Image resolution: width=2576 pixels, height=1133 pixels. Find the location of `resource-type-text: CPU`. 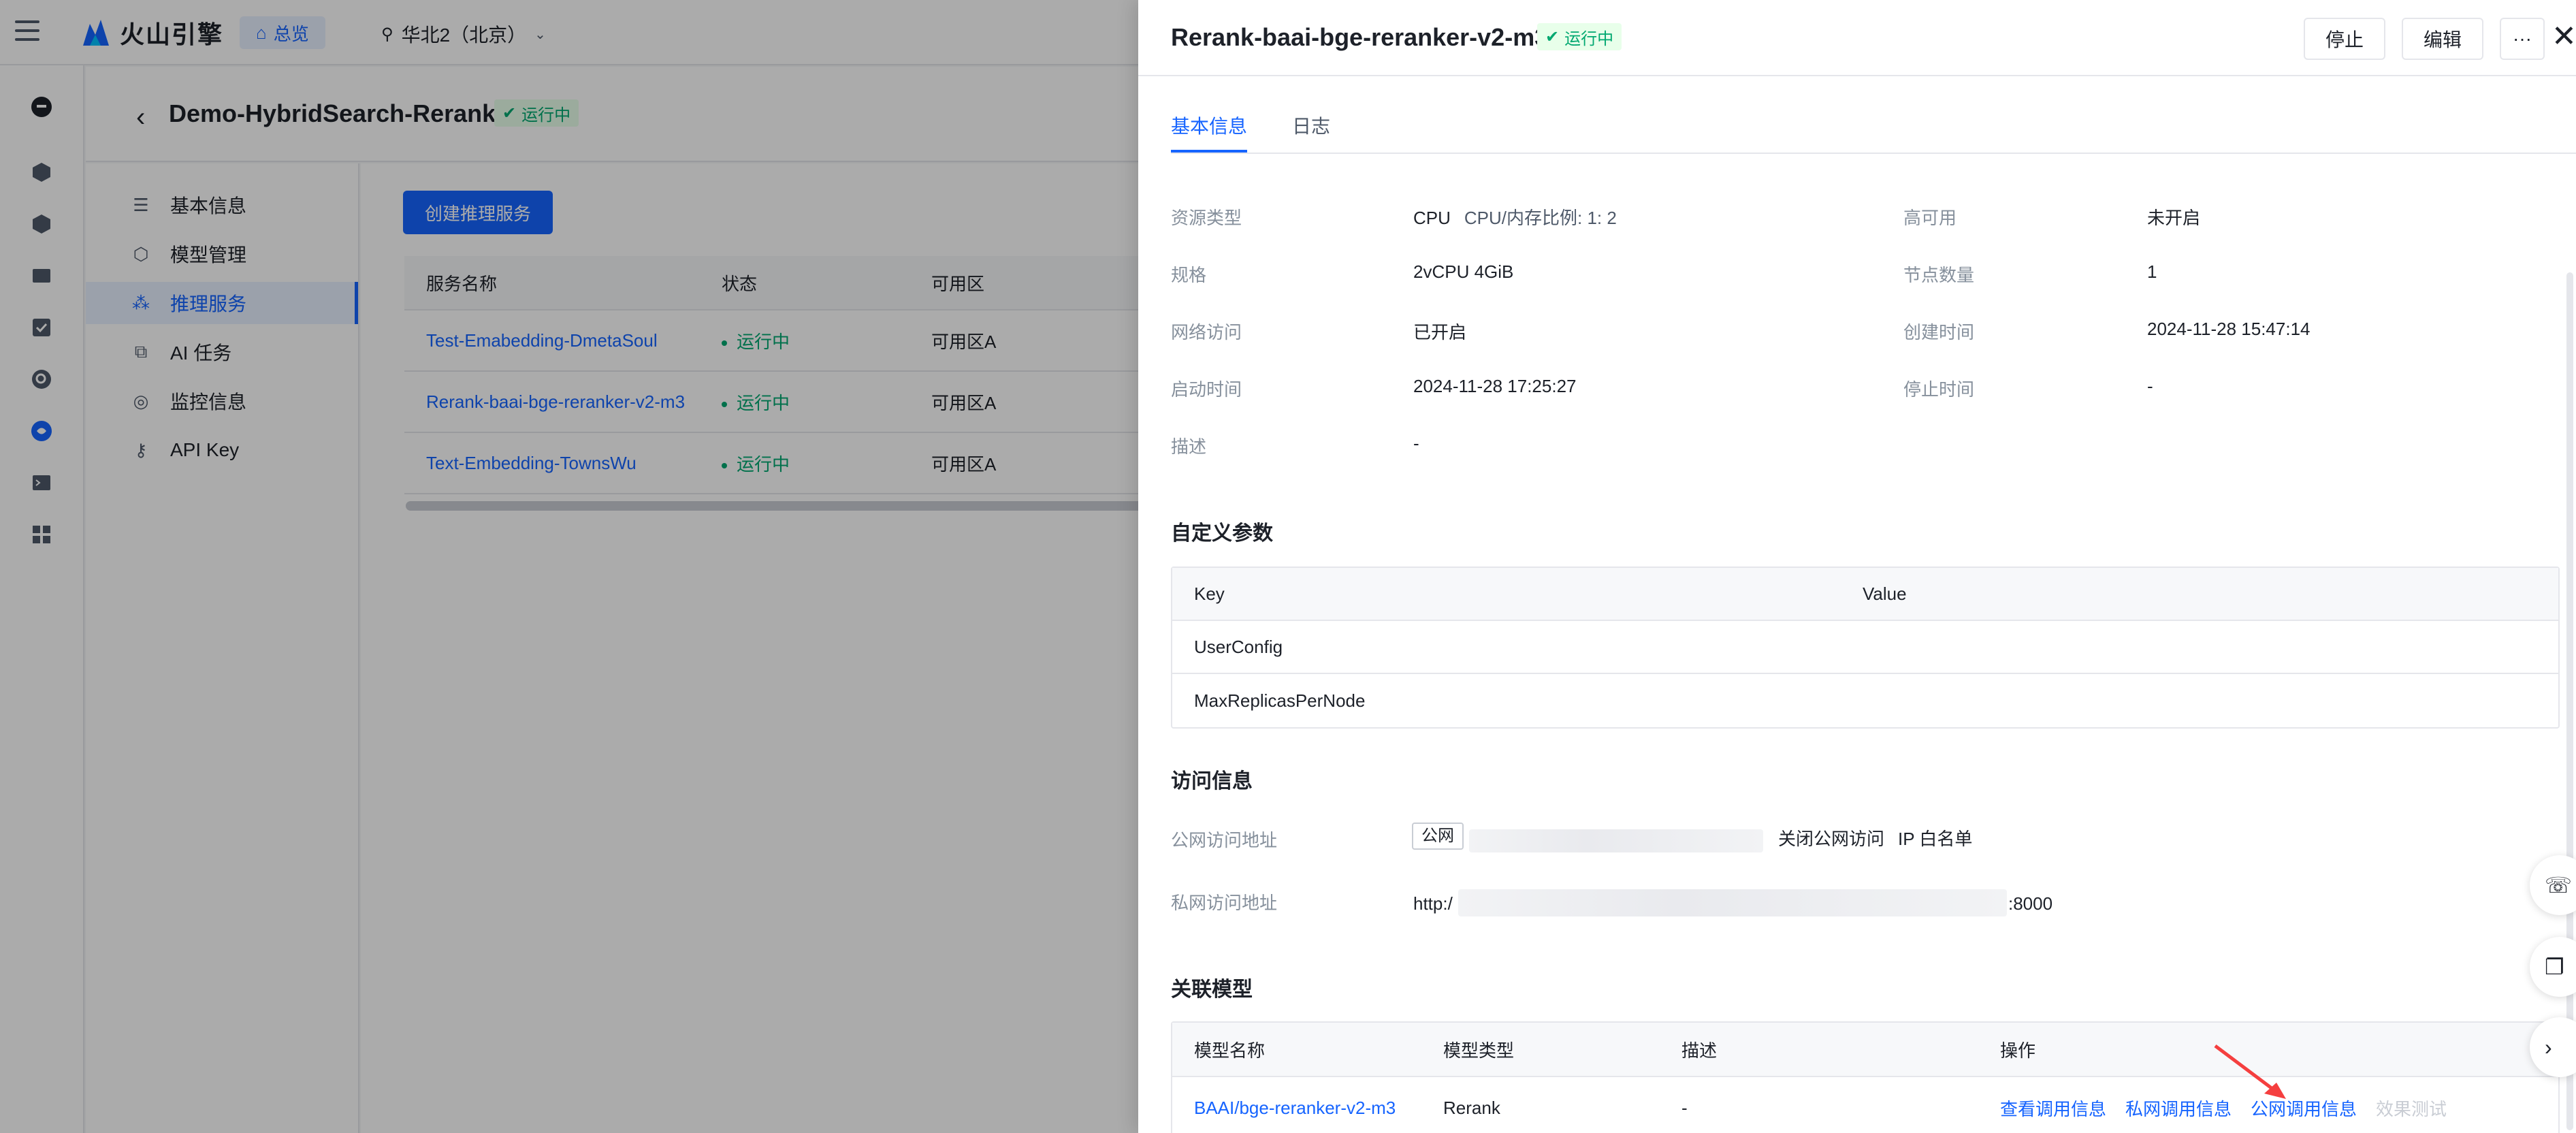

resource-type-text: CPU is located at coordinates (1432, 218).